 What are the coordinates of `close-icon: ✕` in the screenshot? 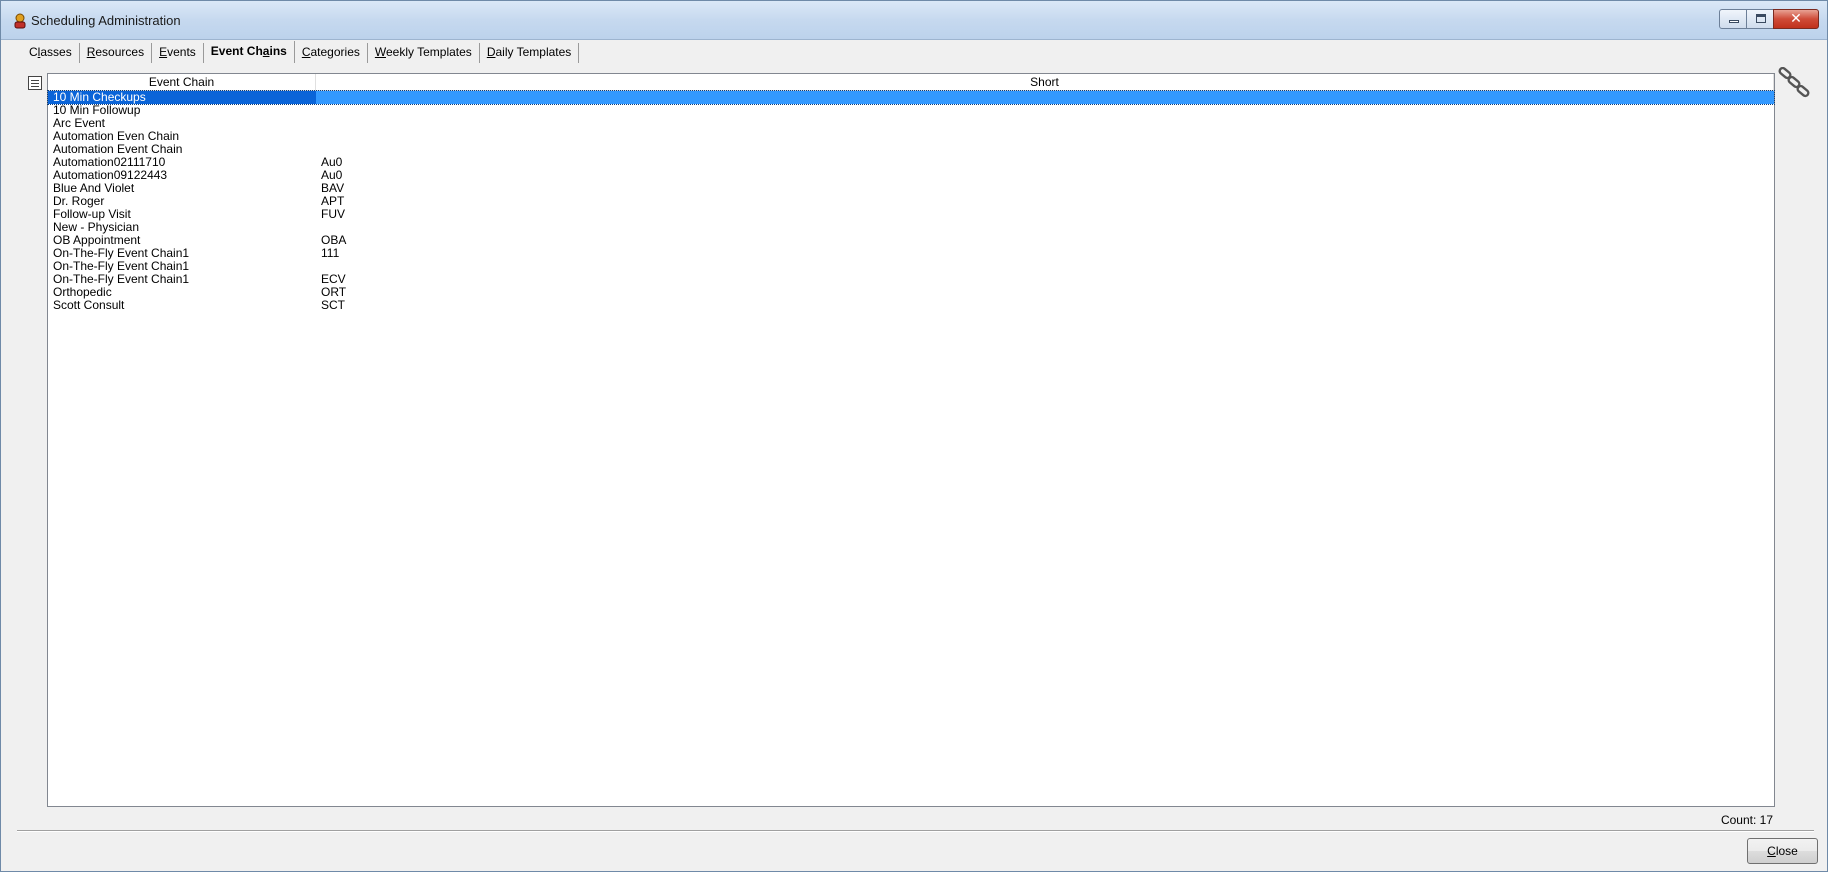 It's located at (1796, 19).